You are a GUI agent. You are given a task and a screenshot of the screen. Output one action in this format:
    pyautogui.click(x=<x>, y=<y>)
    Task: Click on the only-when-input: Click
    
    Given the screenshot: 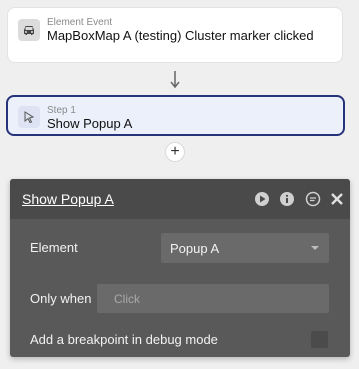 What is the action you would take?
    pyautogui.click(x=213, y=298)
    